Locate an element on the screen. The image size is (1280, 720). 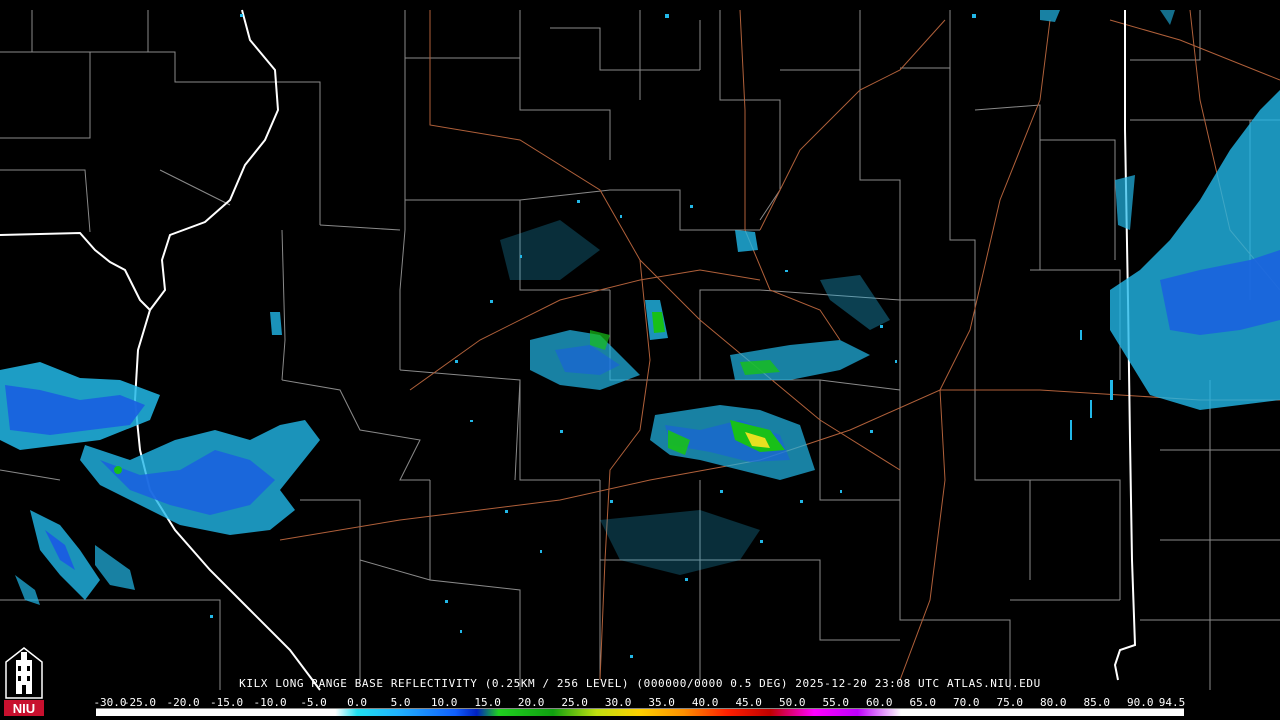
echo-west-band is located at coordinates (160, 458).